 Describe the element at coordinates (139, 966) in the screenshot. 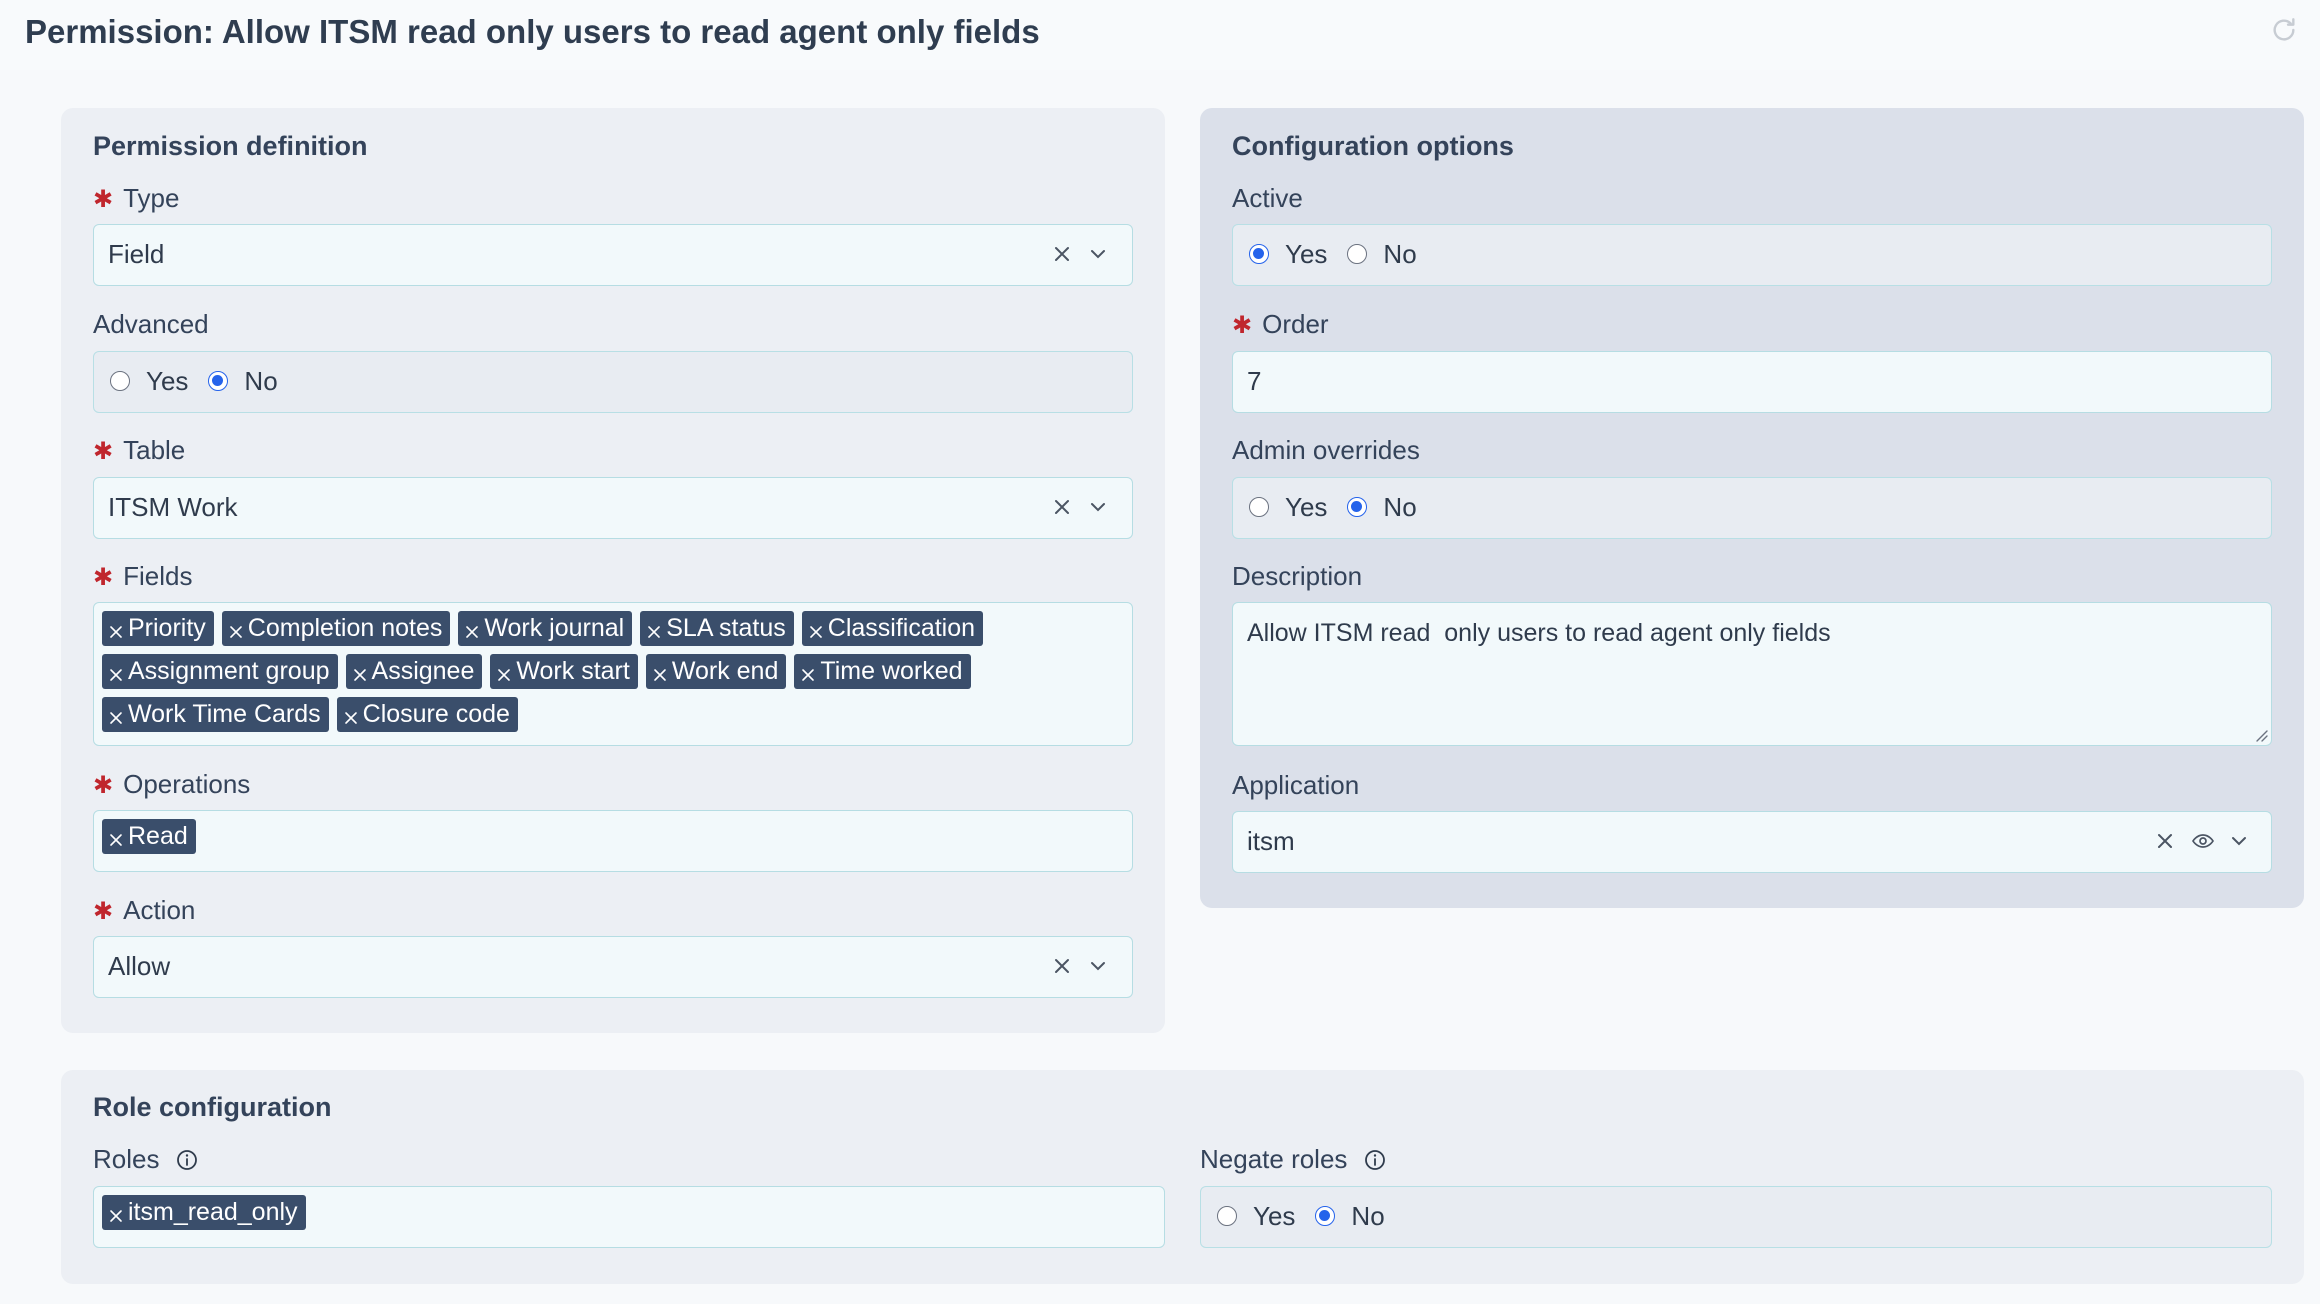

I see `action-value: Allow` at that location.